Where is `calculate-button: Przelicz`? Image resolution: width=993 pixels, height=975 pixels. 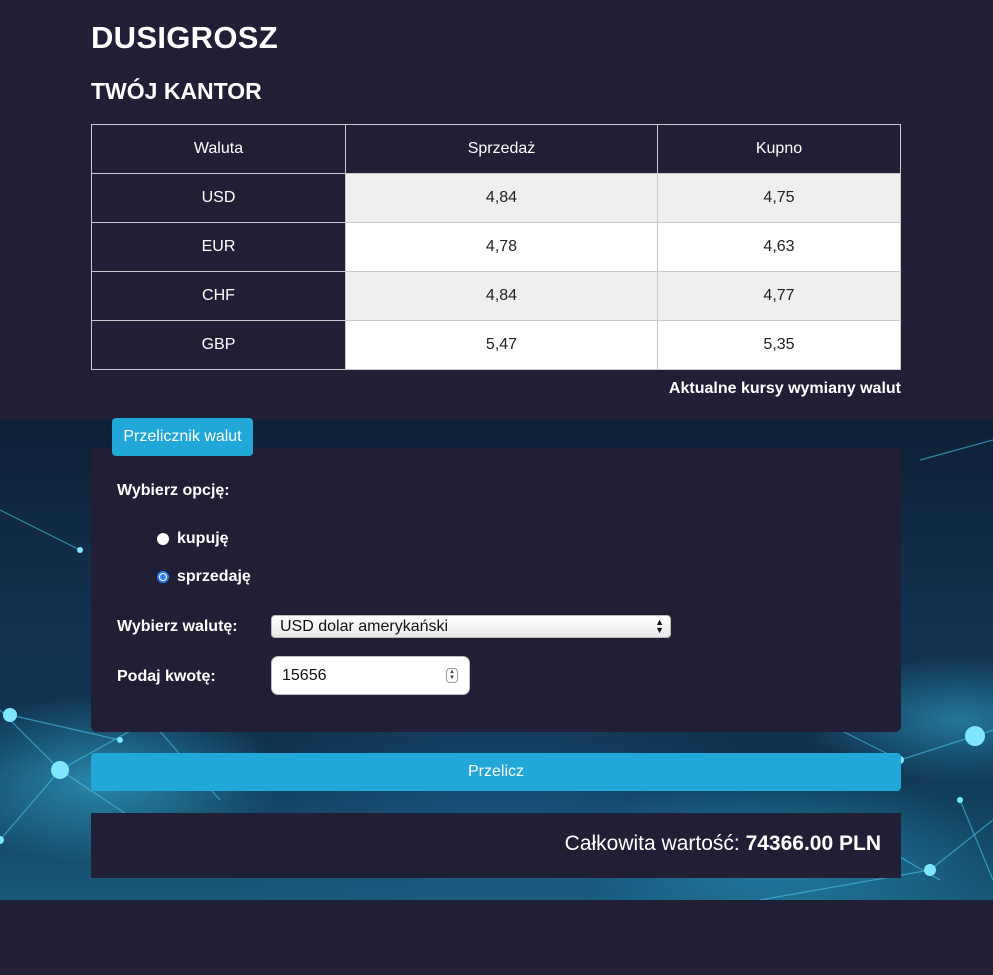
calculate-button: Przelicz is located at coordinates (496, 772).